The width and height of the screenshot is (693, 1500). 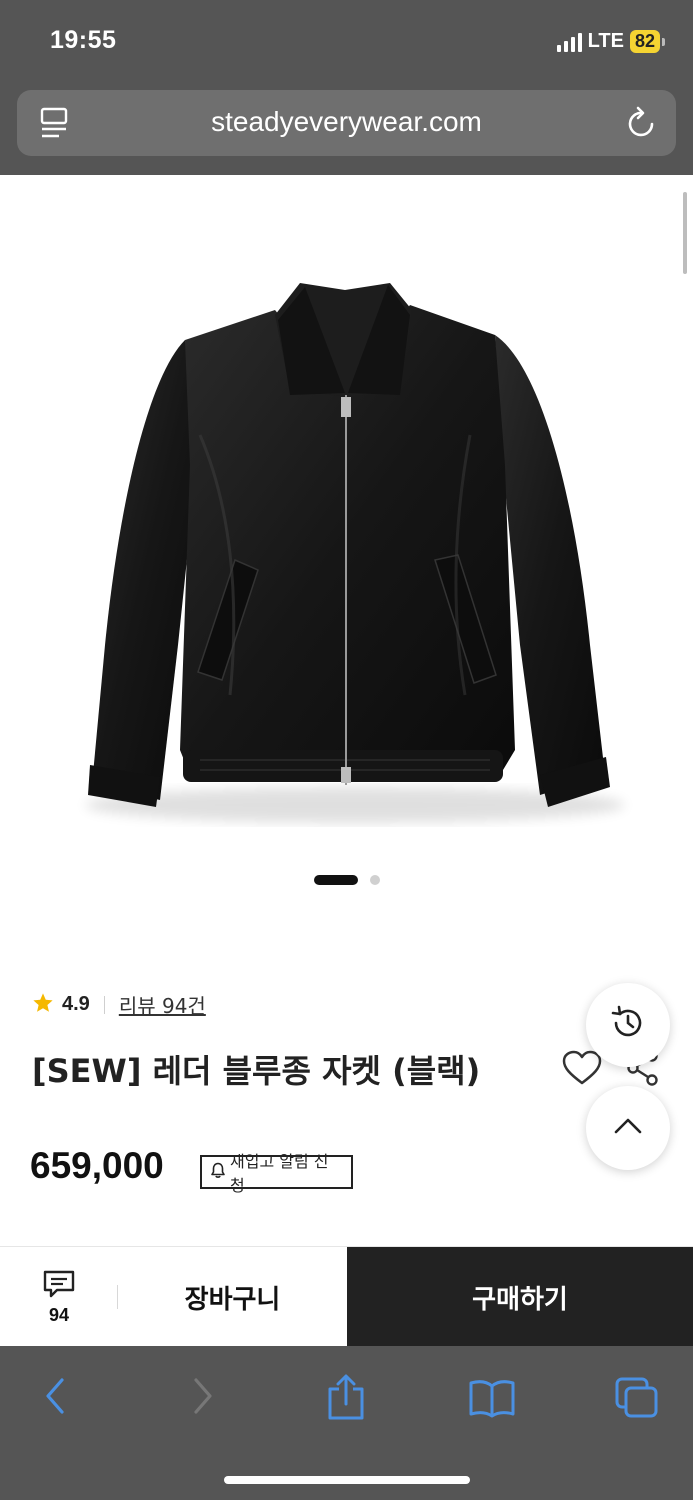 I want to click on signal-icon, so click(x=569, y=42).